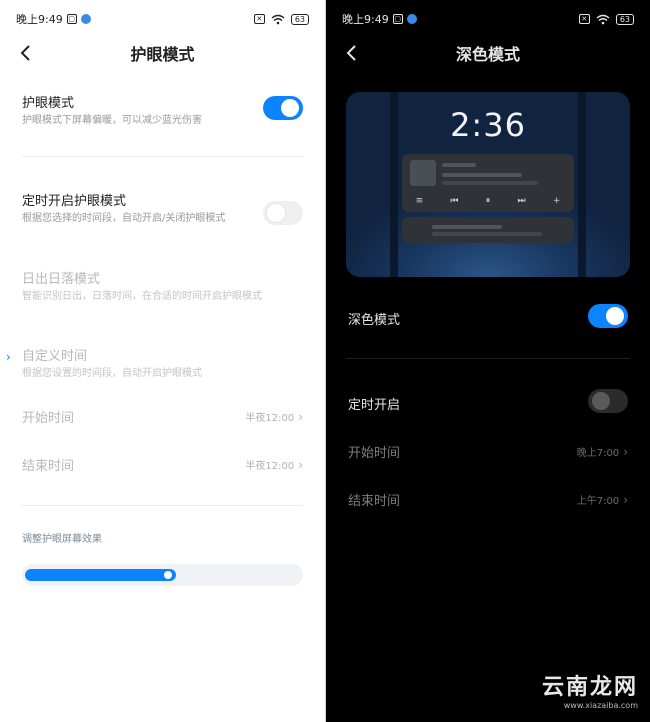 The image size is (650, 722). Describe the element at coordinates (423, 173) in the screenshot. I see `preview-thumbnail` at that location.